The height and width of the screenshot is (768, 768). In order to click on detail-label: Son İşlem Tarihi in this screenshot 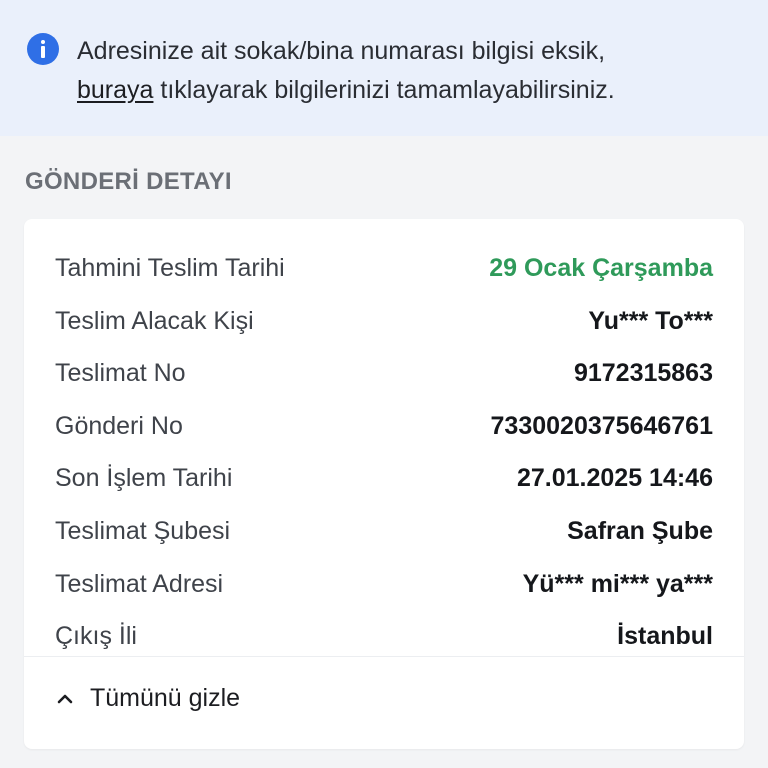, I will do `click(144, 477)`.